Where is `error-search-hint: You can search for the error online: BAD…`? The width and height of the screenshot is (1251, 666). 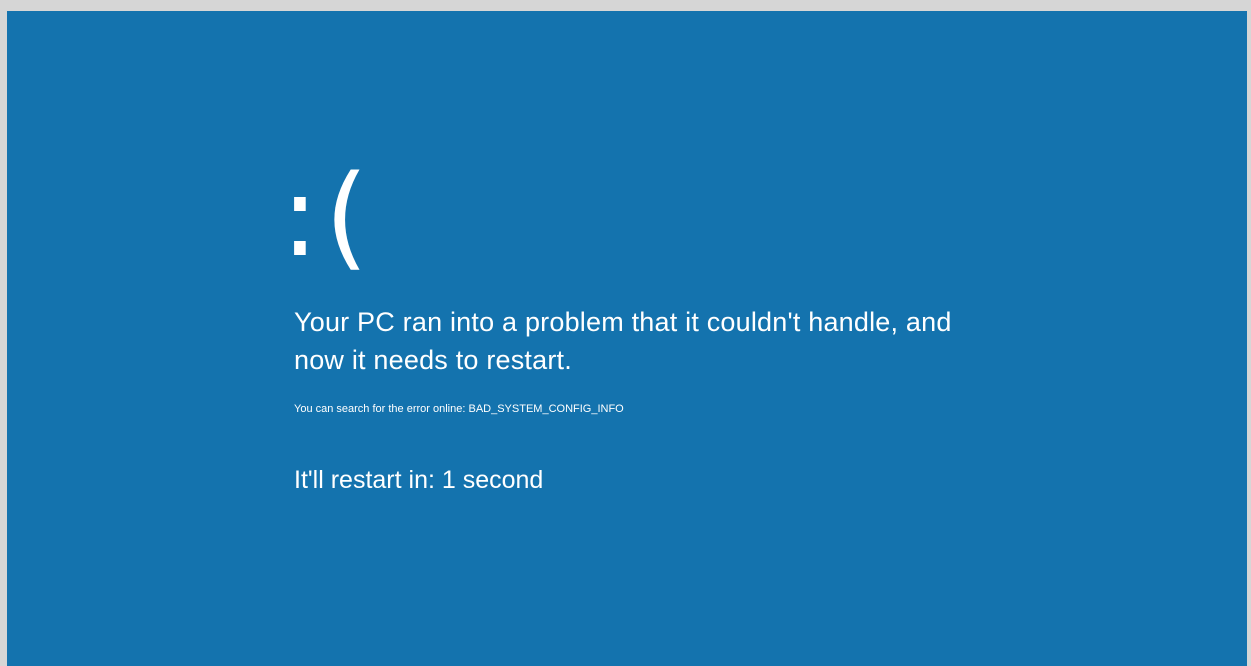 error-search-hint: You can search for the error online: BAD… is located at coordinates (459, 409).